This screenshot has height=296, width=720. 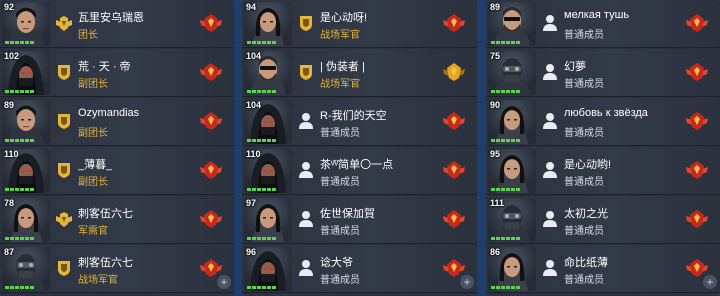 What do you see at coordinates (359, 220) in the screenshot?
I see `member-row: 97 佐世保加賀 普通成员` at bounding box center [359, 220].